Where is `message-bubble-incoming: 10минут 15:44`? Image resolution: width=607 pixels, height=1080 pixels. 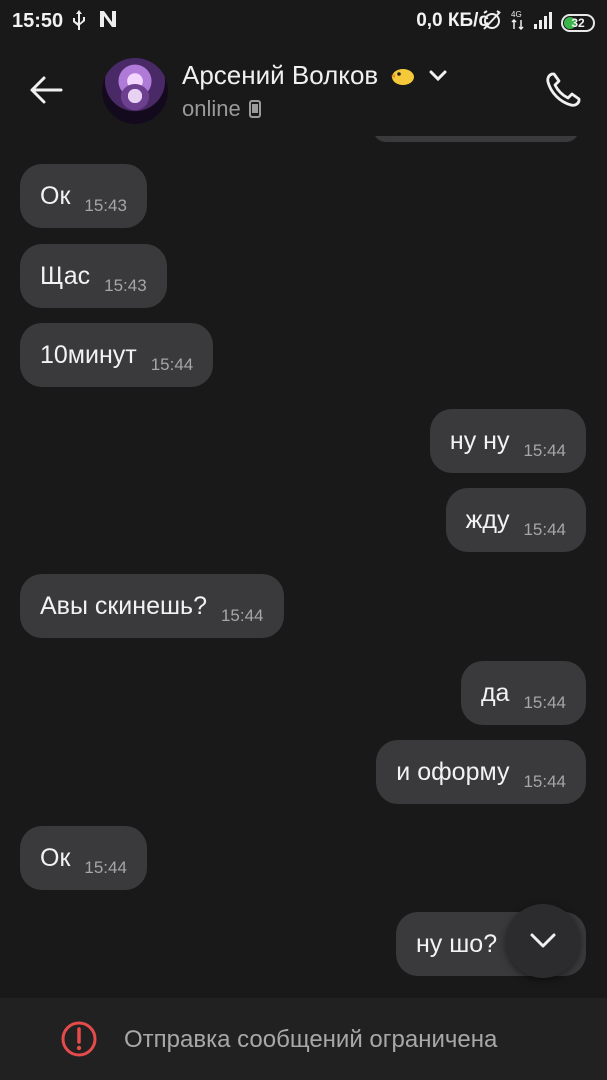
message-bubble-incoming: 10минут 15:44 is located at coordinates (117, 355).